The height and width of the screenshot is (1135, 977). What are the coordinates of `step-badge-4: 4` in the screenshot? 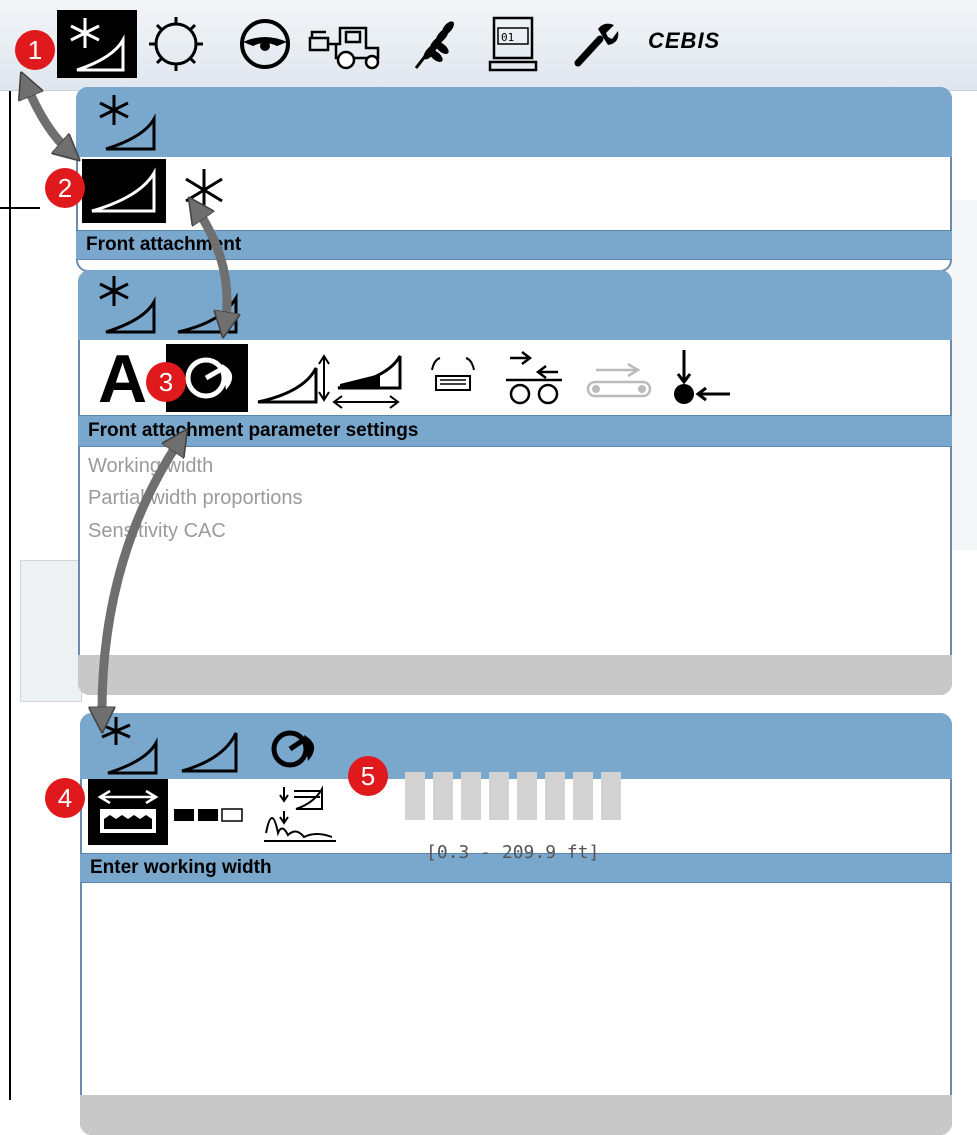 It's located at (65, 798).